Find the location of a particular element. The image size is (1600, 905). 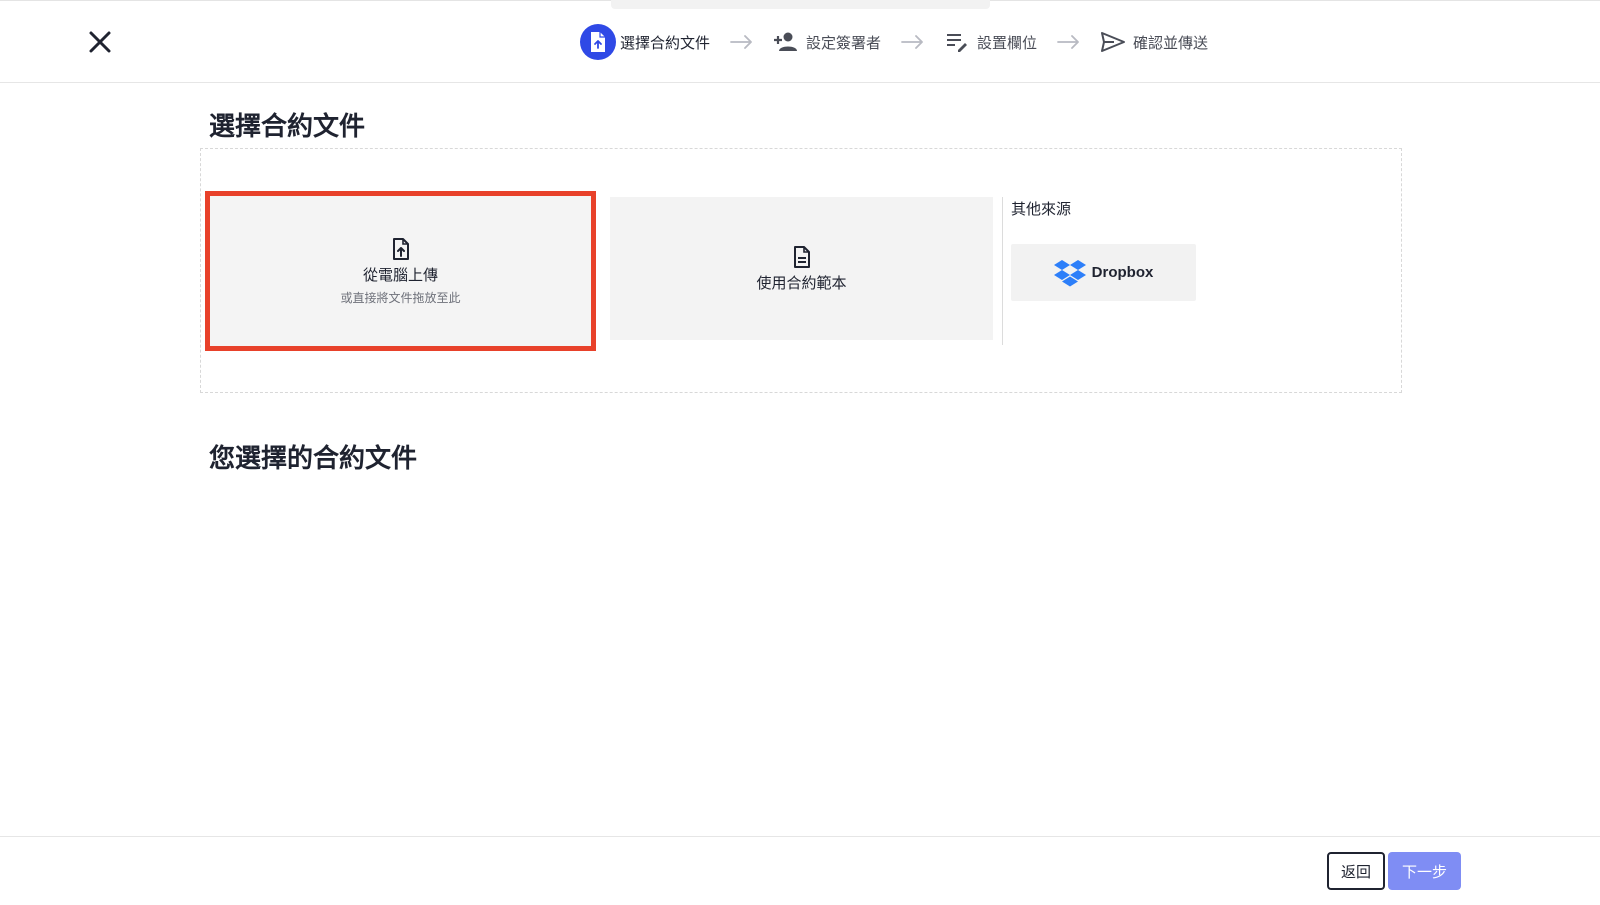

dropbox-button: Dropbox is located at coordinates (1103, 272).